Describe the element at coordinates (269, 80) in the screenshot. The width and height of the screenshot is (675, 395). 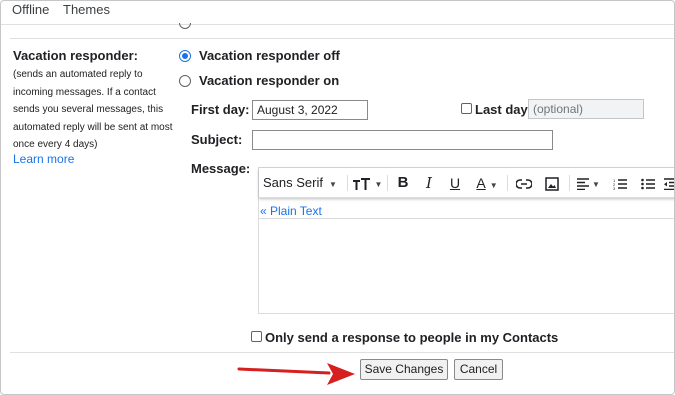
I see `vacation-on-label: Vacation responder on` at that location.